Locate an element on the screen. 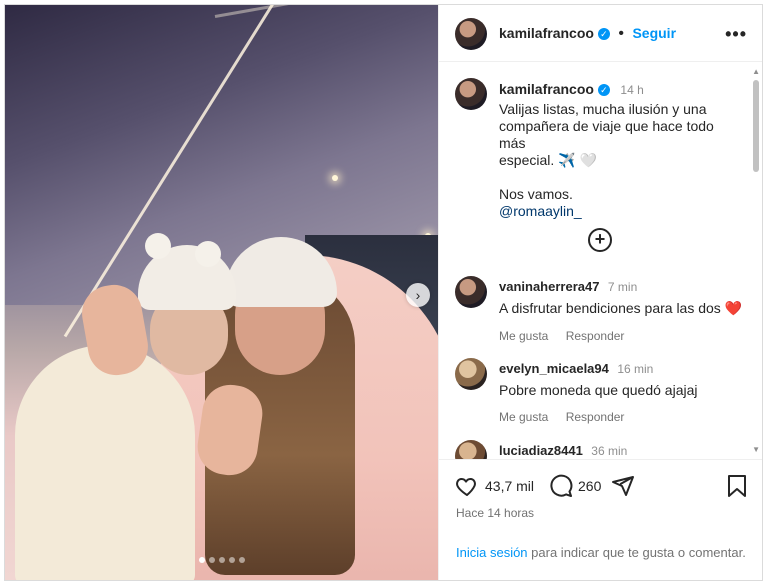  scroll-up-icon: ▲ is located at coordinates (756, 71).